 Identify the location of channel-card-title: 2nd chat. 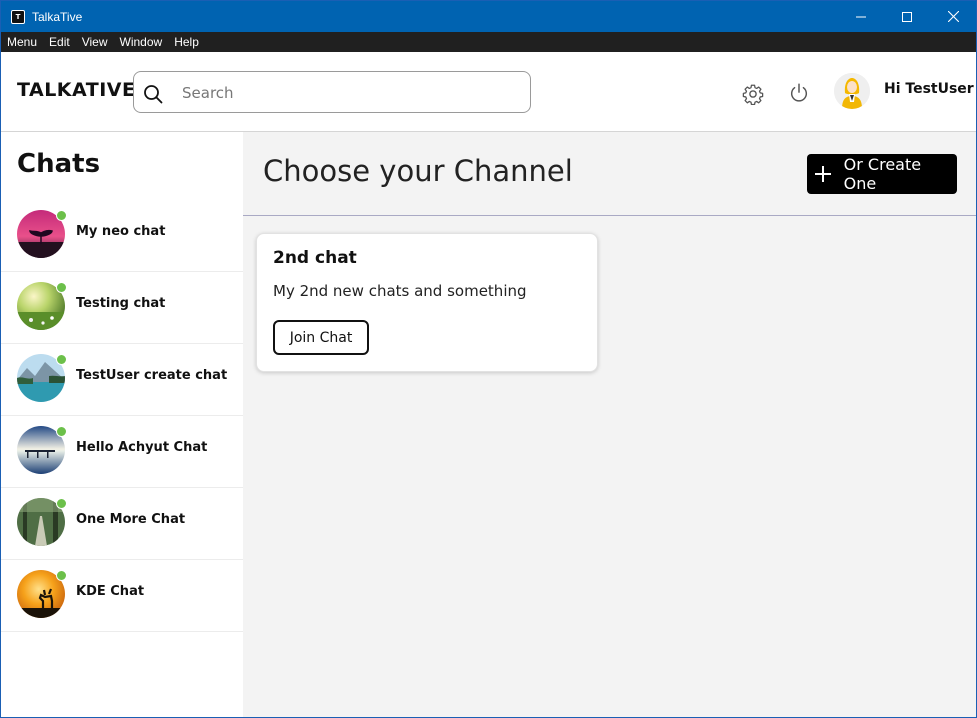
(315, 258).